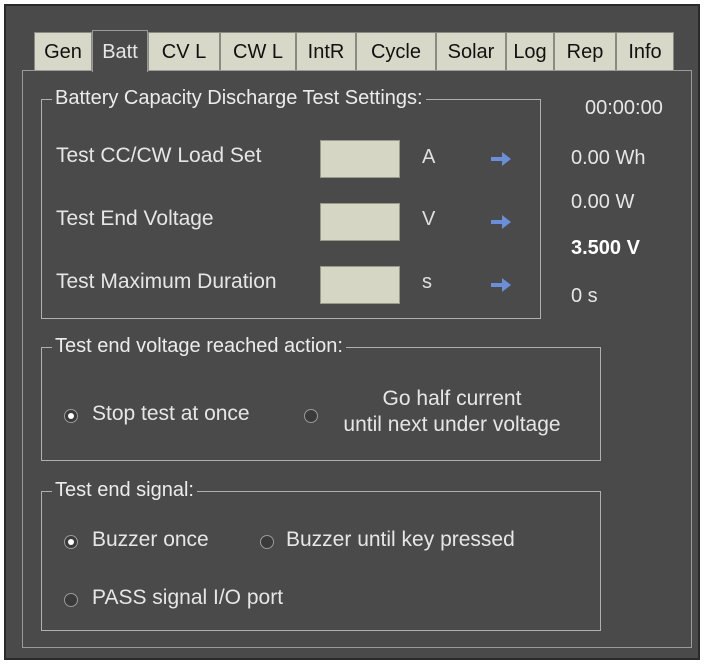 The height and width of the screenshot is (665, 706). Describe the element at coordinates (199, 346) in the screenshot. I see `action-group-title: Test end voltage reached action:` at that location.